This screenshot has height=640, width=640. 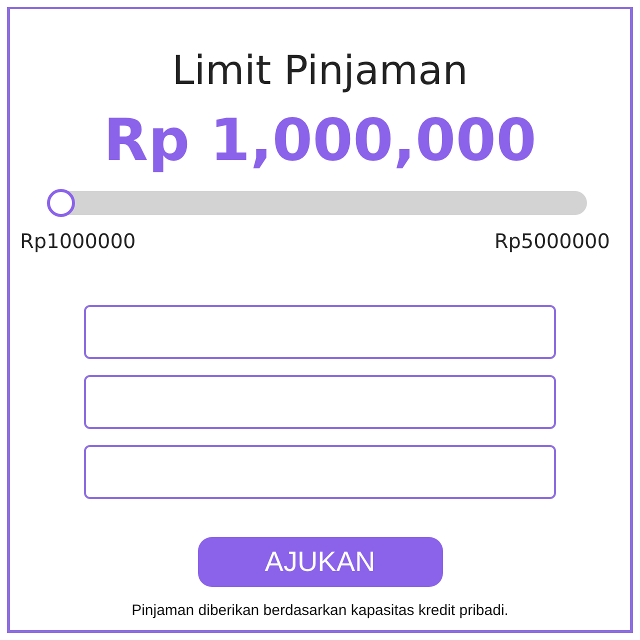 I want to click on form-title: Limit Pinjaman, so click(x=320, y=71).